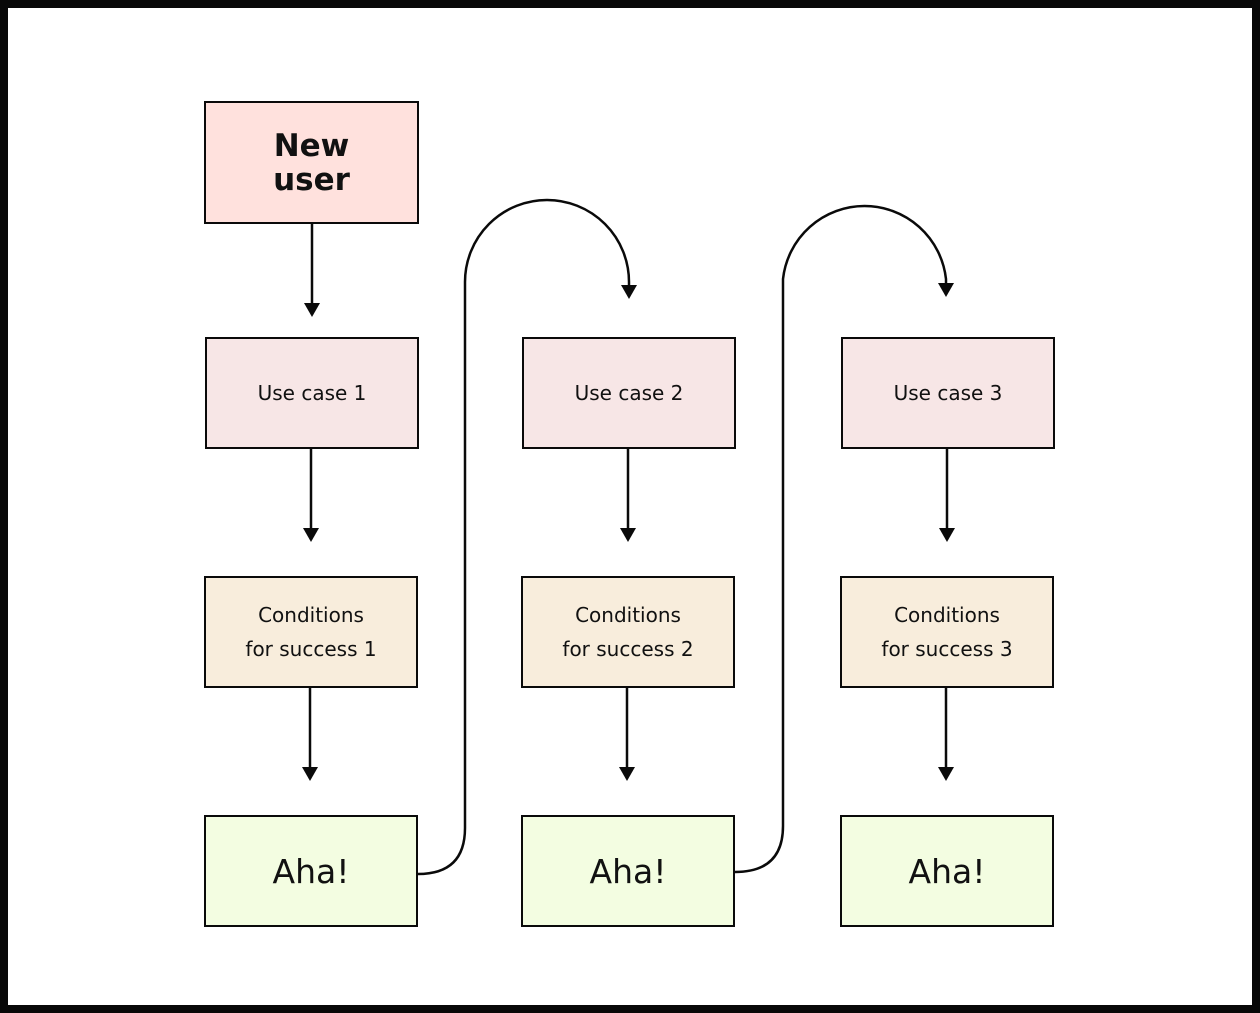  Describe the element at coordinates (947, 615) in the screenshot. I see `node-conditions-3-line1: Conditions` at that location.